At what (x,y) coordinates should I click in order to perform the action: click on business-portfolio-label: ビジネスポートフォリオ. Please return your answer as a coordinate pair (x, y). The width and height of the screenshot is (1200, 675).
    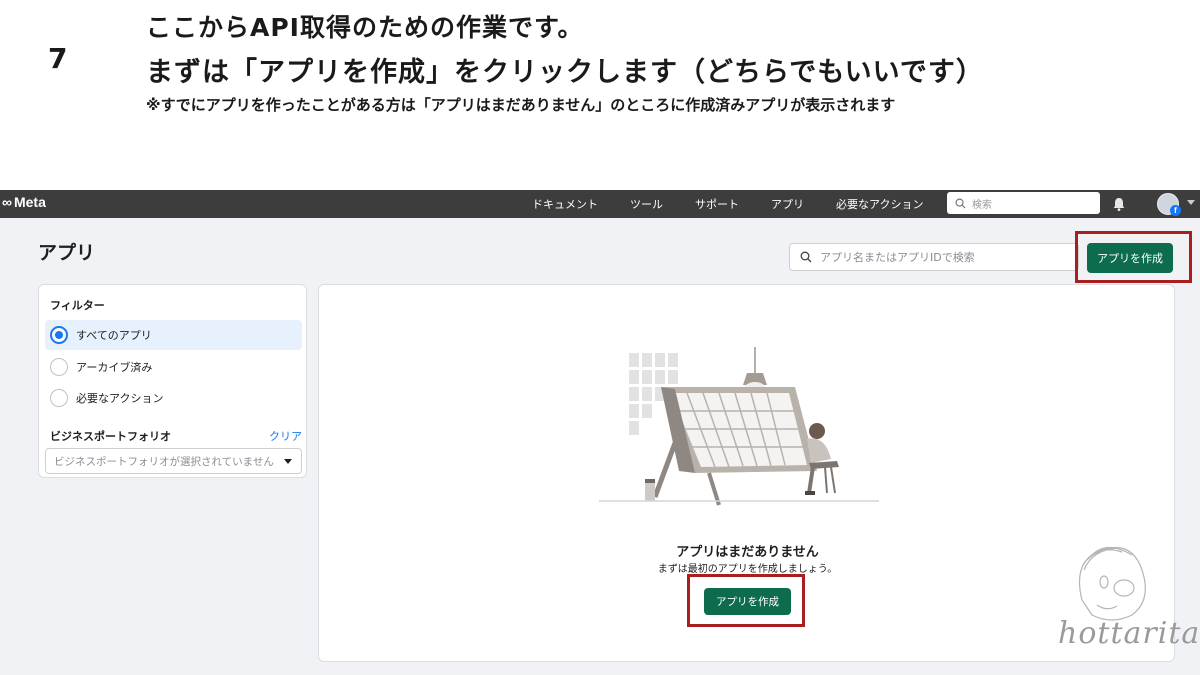
    Looking at the image, I should click on (110, 436).